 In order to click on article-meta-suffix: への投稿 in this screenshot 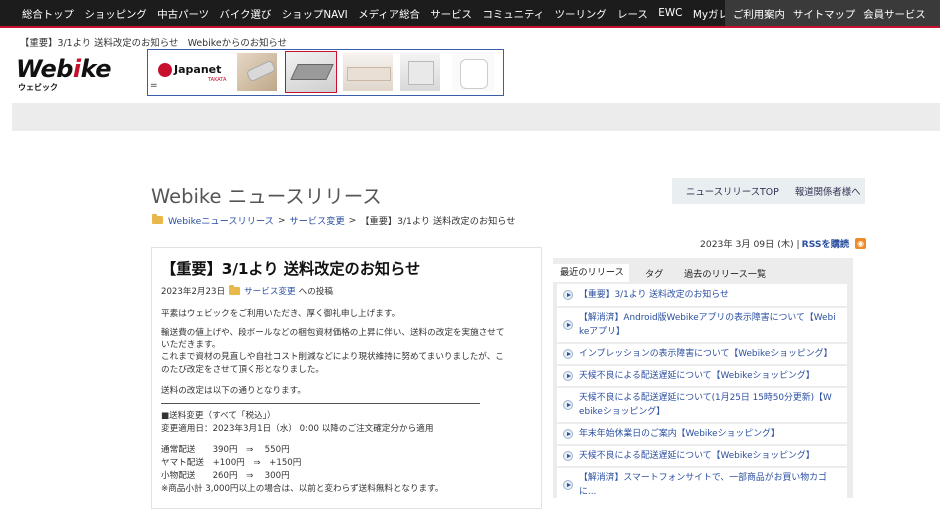, I will do `click(316, 292)`.